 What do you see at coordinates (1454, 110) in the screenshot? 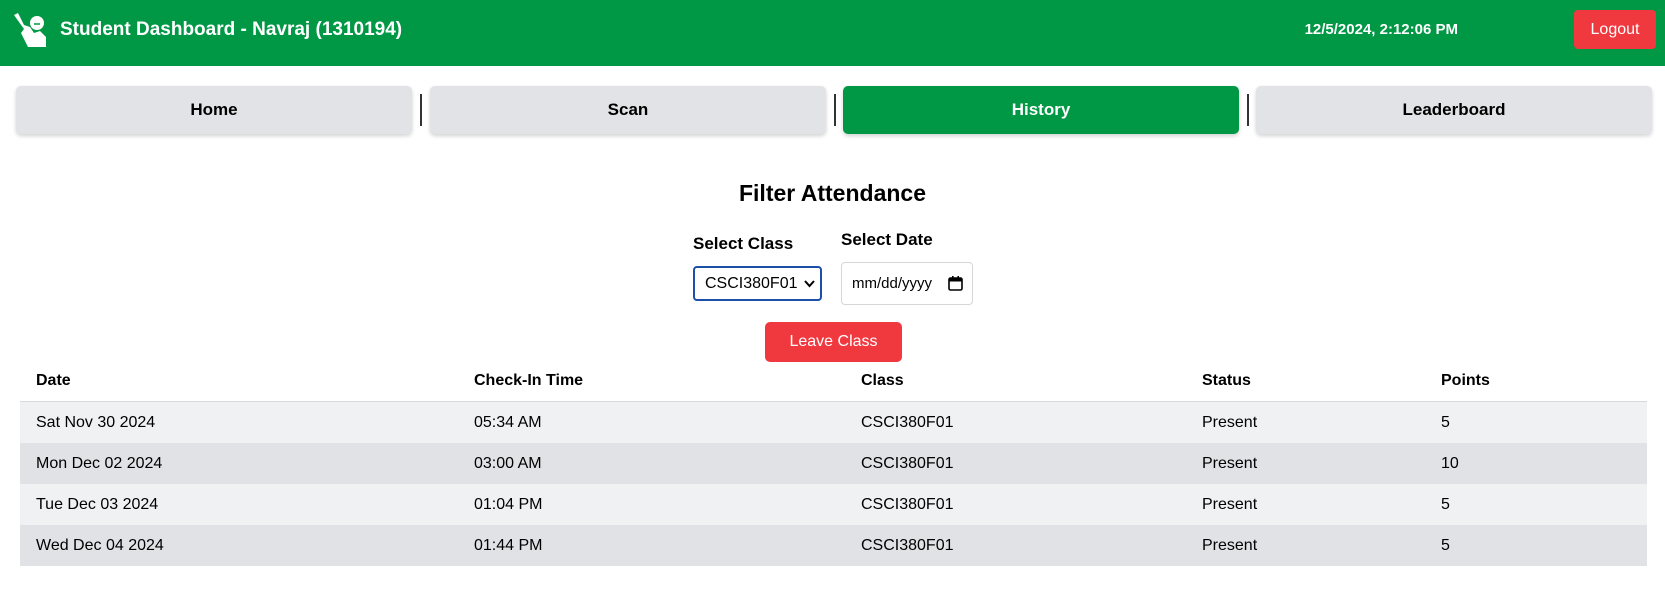
I see `tab-leaderboard: Leaderboard` at bounding box center [1454, 110].